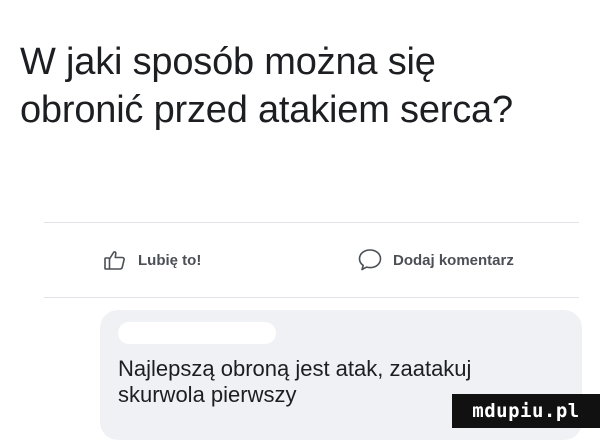 The width and height of the screenshot is (600, 440). I want to click on like-label: Lubię to!, so click(170, 260).